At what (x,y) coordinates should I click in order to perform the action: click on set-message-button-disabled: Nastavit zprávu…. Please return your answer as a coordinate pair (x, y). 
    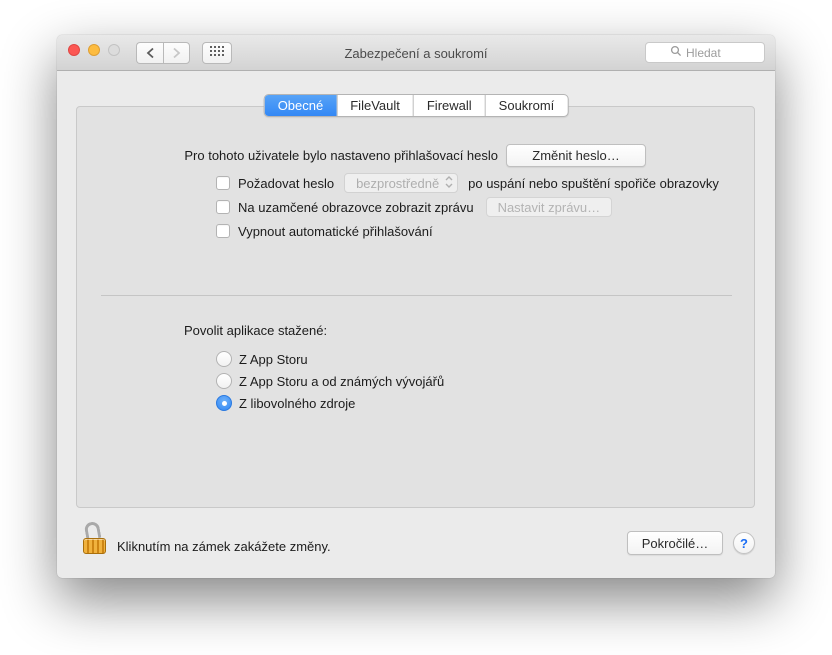
    Looking at the image, I should click on (549, 207).